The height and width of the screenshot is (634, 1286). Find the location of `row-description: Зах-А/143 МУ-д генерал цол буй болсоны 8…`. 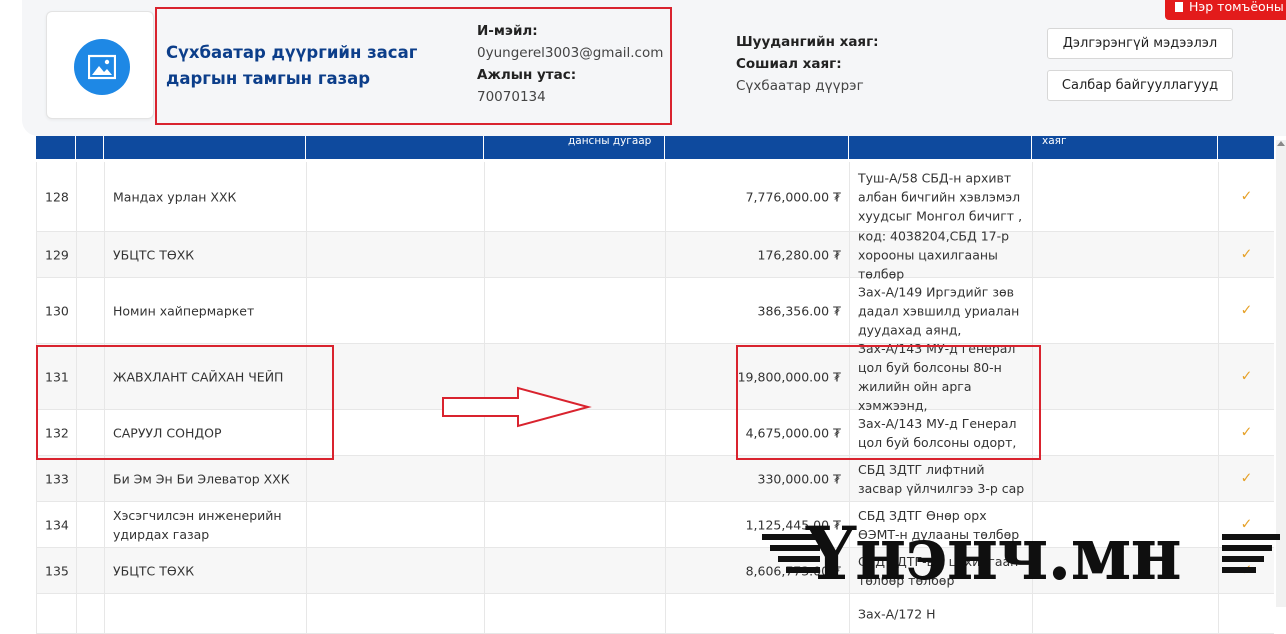

row-description: Зах-А/143 МУ-д генерал цол буй болсоны 8… is located at coordinates (937, 376).